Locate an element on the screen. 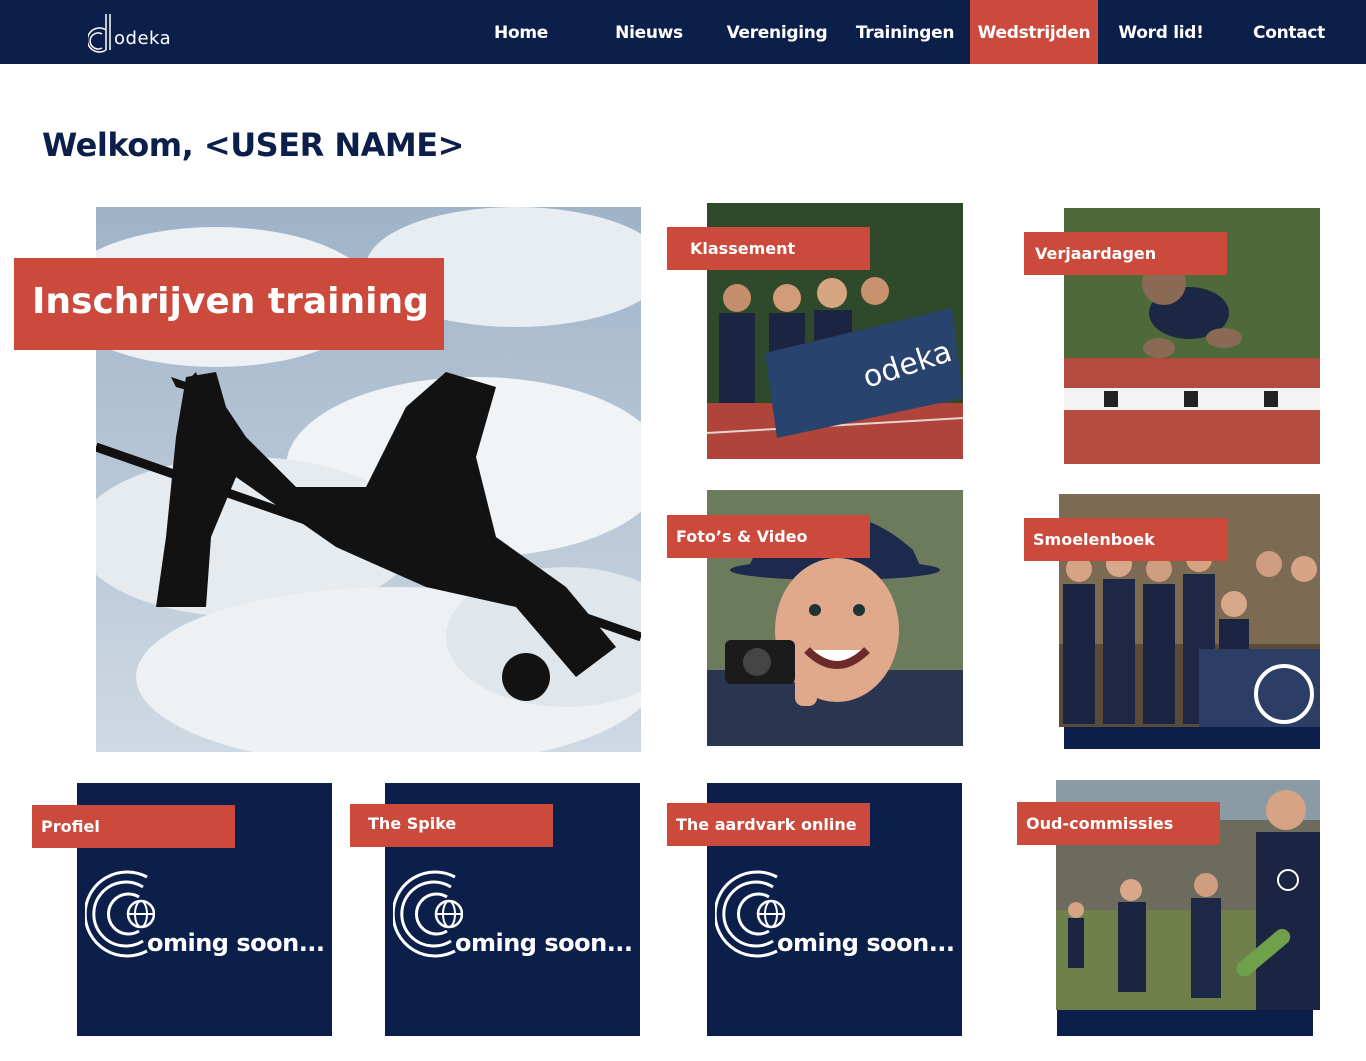  spike-label: The Spike is located at coordinates (451, 825).